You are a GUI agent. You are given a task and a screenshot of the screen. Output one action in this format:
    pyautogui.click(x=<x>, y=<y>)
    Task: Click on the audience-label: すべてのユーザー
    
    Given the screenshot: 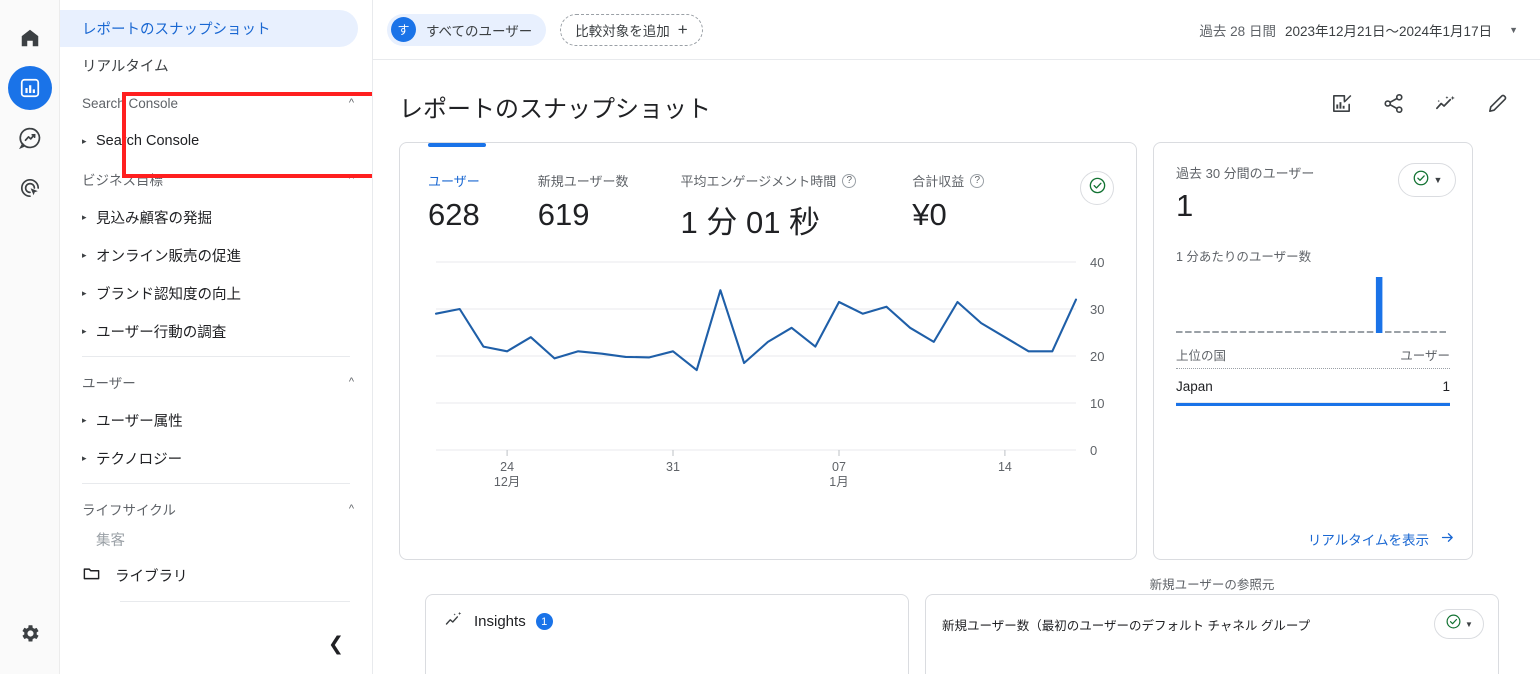 What is the action you would take?
    pyautogui.click(x=479, y=31)
    